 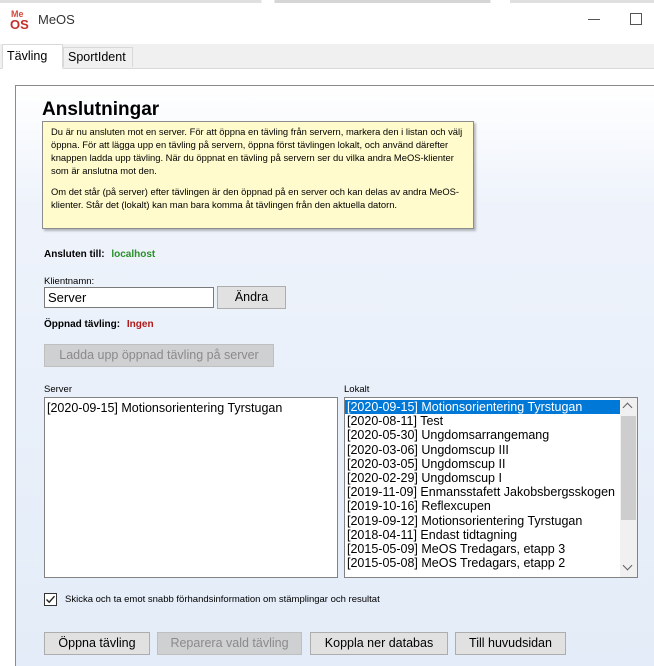 I want to click on client-name-input, so click(x=129, y=297).